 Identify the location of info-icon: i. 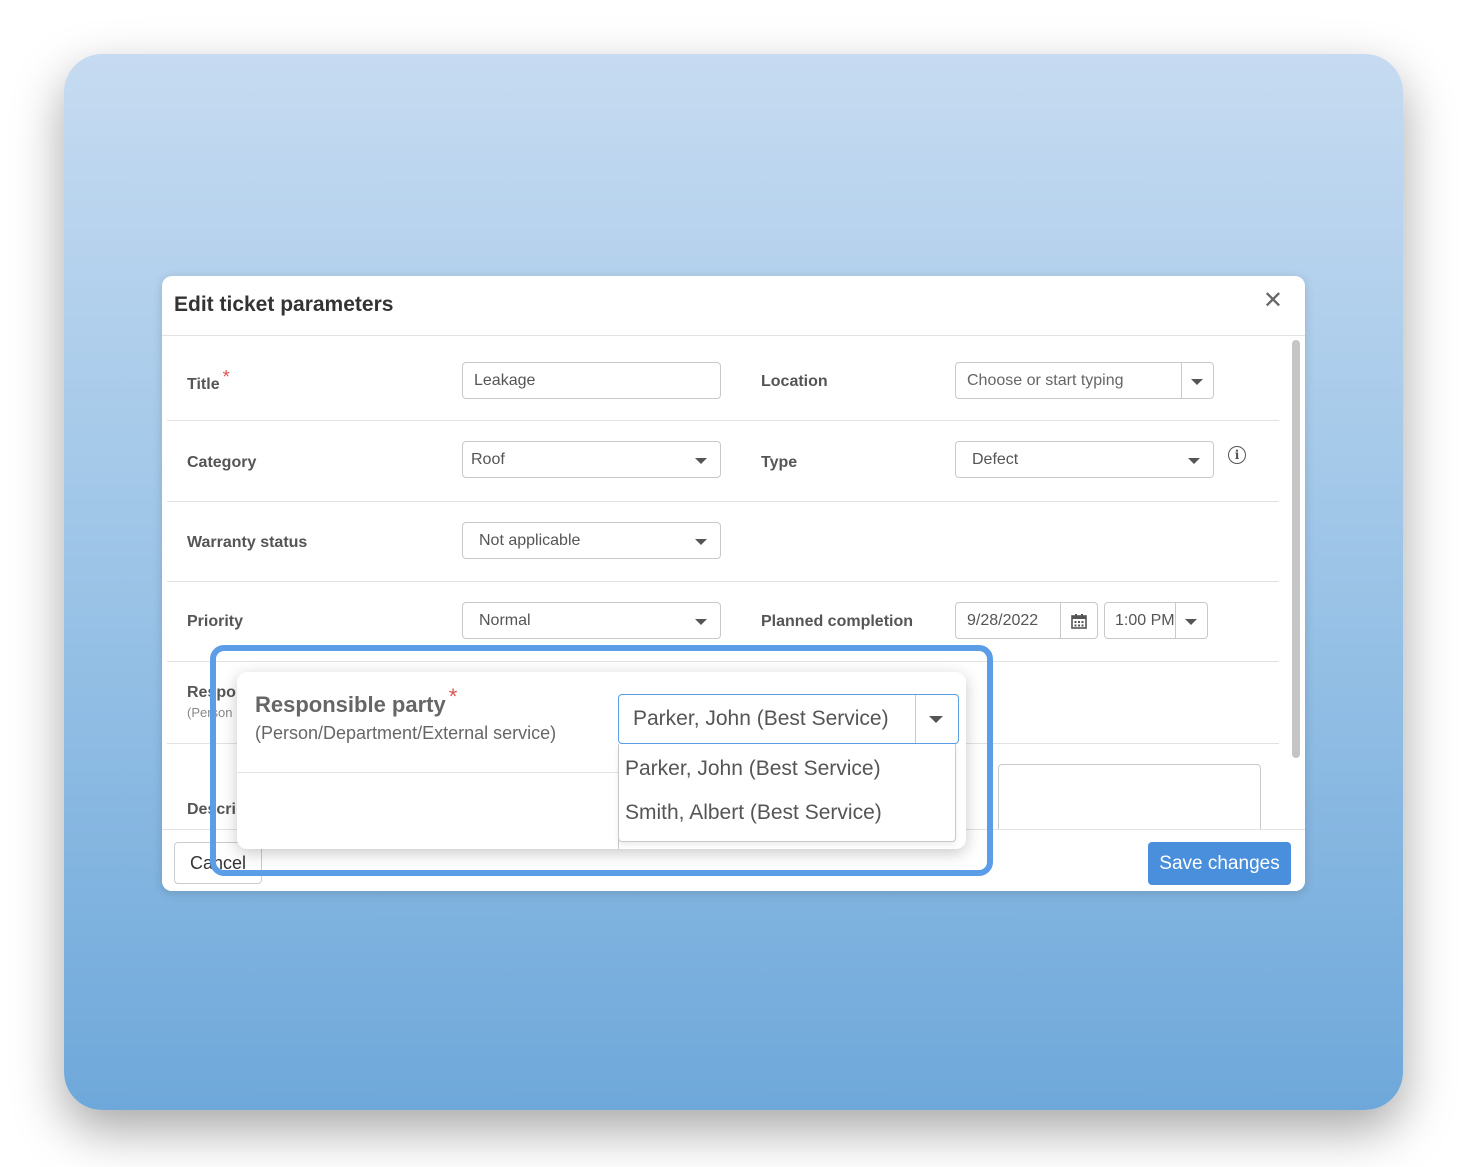
(1237, 455).